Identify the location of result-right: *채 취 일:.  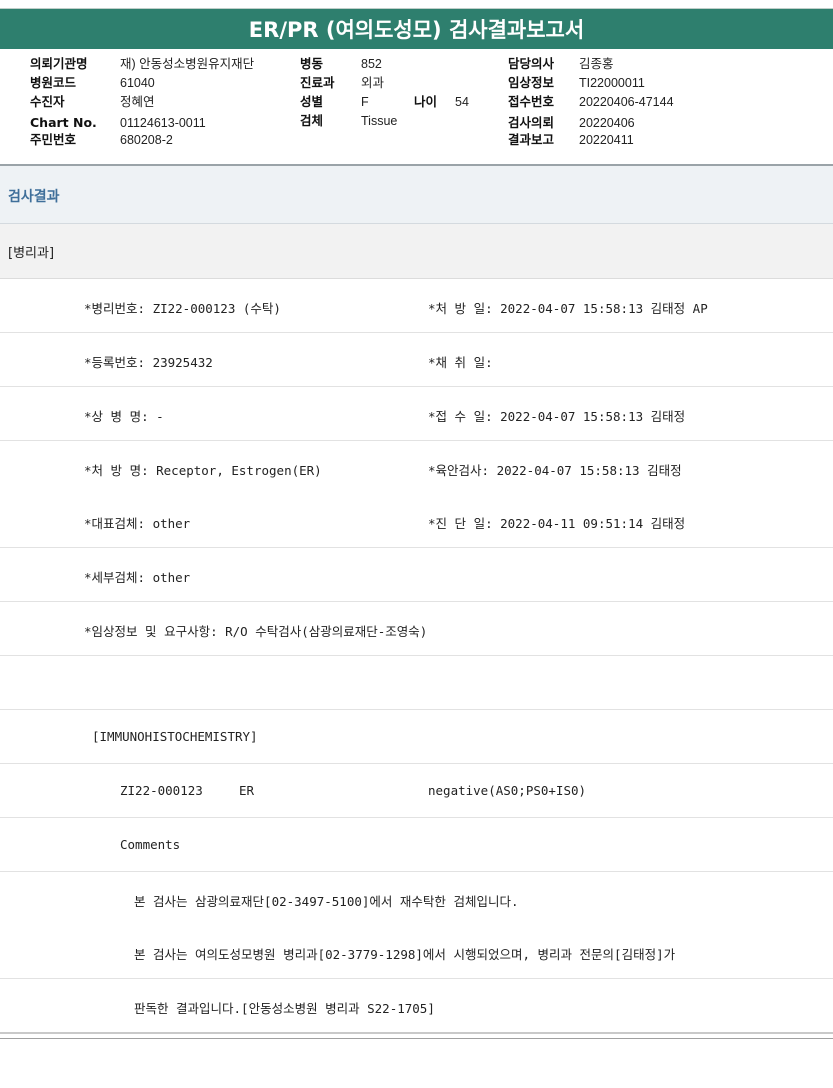
(460, 362).